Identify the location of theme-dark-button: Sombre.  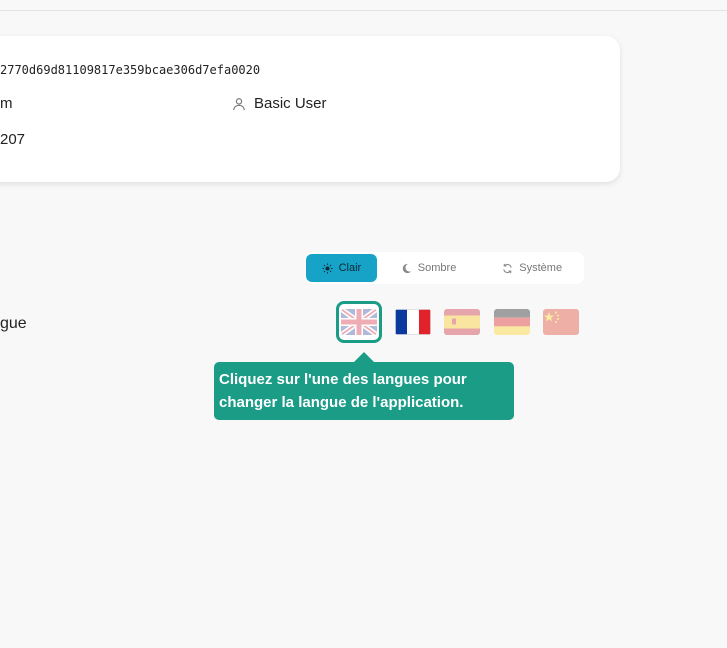
(429, 268).